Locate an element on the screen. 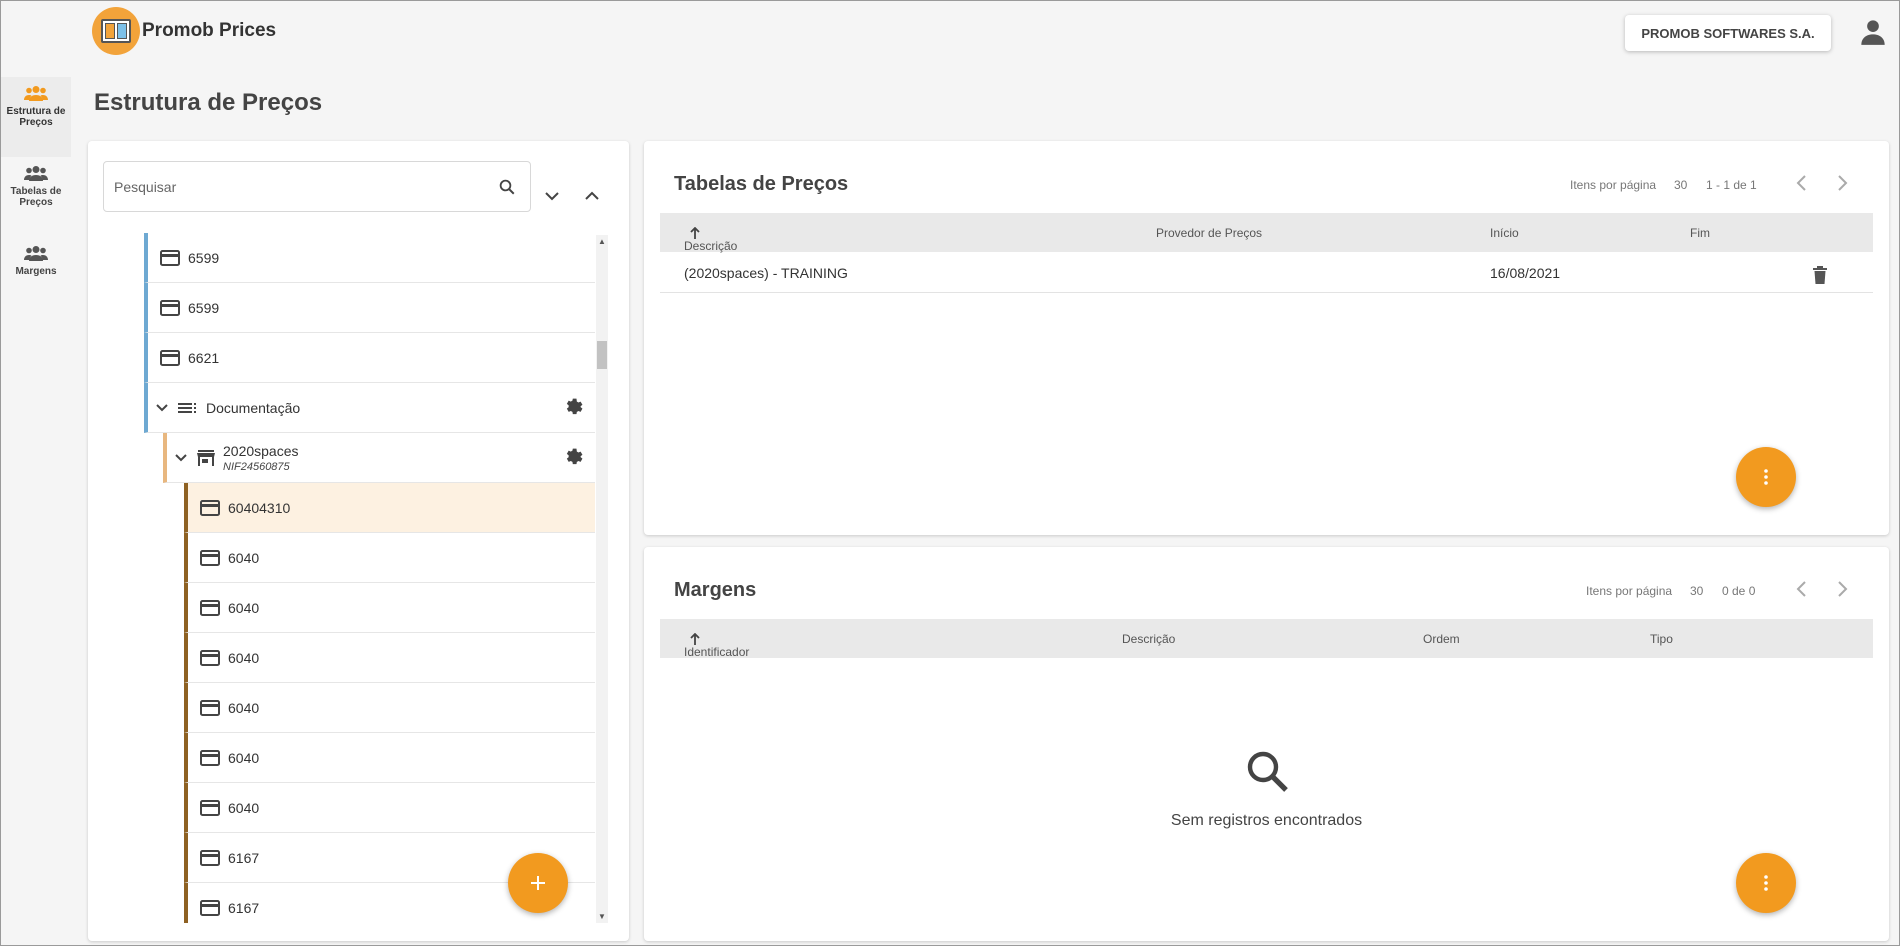 The image size is (1900, 946). scroll-down-arrow-icon: ▼ is located at coordinates (602, 916).